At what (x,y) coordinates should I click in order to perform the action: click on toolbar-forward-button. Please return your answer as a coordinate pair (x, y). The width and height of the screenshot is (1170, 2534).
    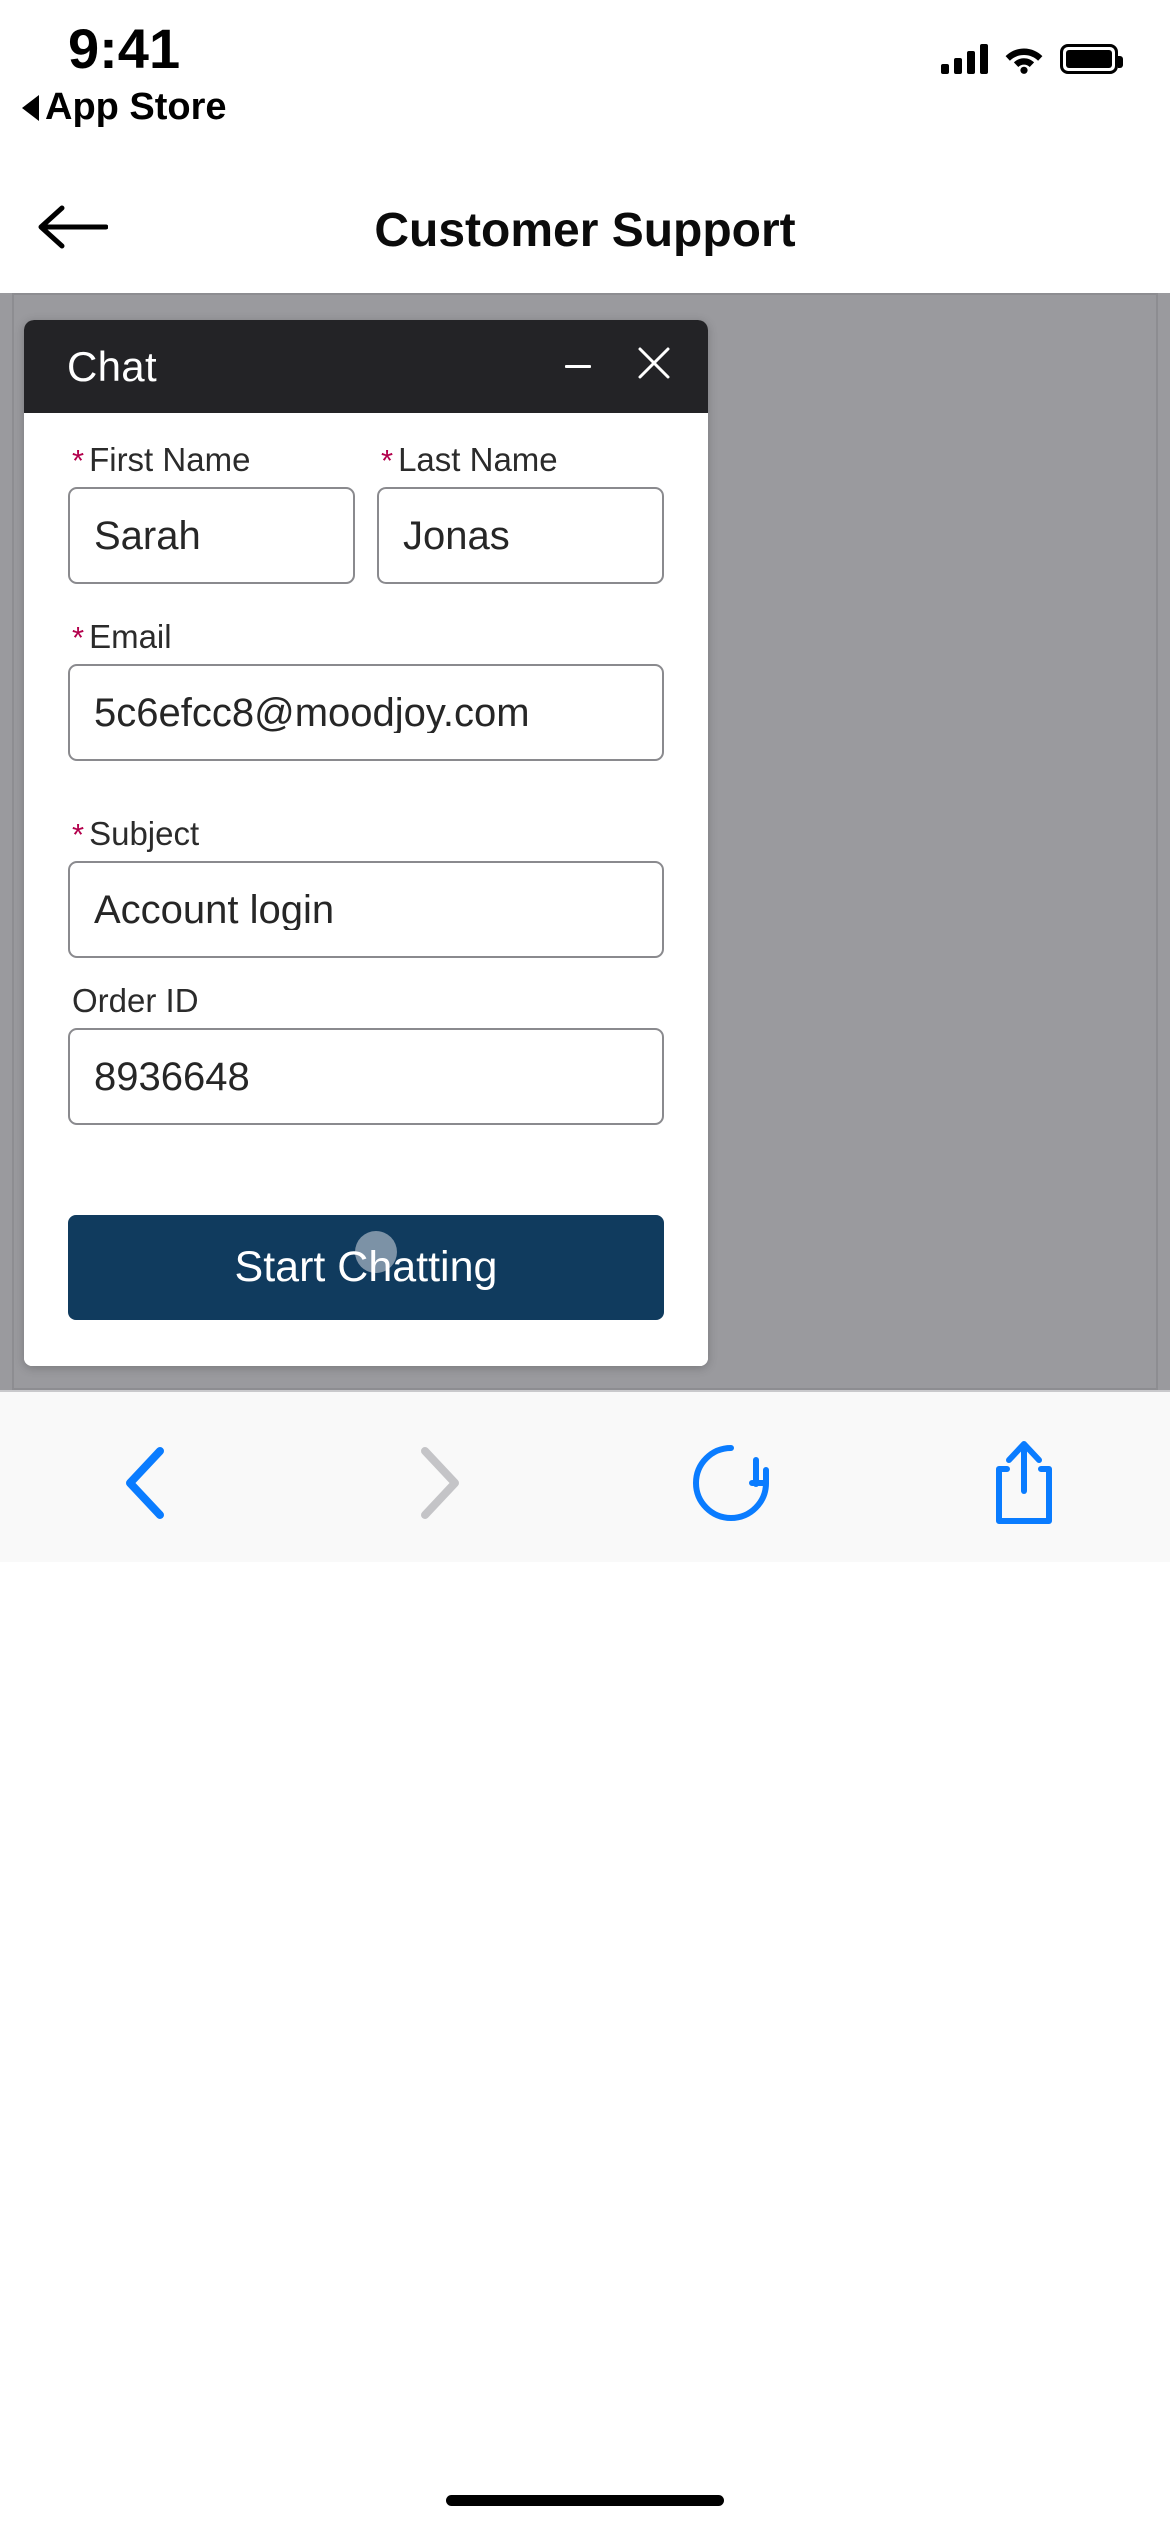
    Looking at the image, I should click on (439, 1485).